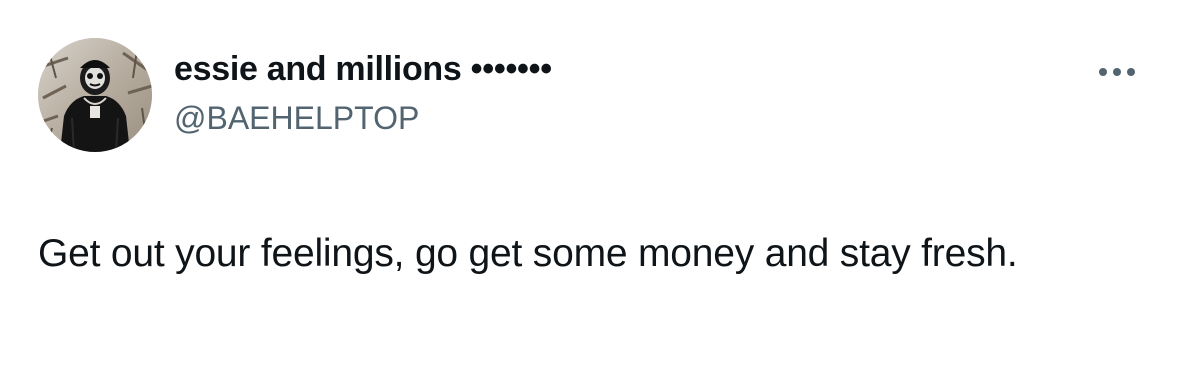 The image size is (1179, 392). I want to click on more-options-button, so click(1117, 72).